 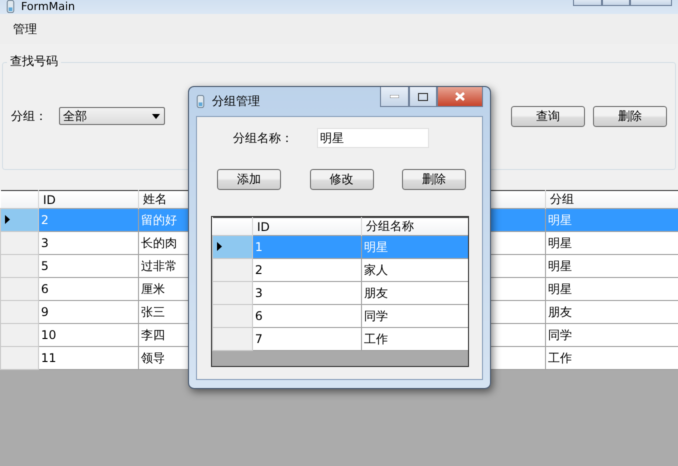 What do you see at coordinates (88, 266) in the screenshot?
I see `table-cell: 5` at bounding box center [88, 266].